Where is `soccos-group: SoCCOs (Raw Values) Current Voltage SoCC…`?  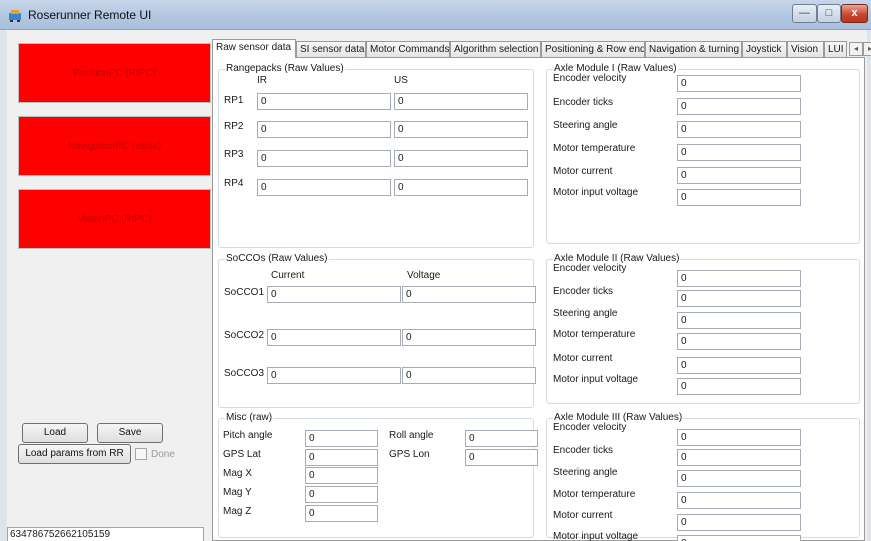
soccos-group: SoCCOs (Raw Values) Current Voltage SoCC… is located at coordinates (377, 330).